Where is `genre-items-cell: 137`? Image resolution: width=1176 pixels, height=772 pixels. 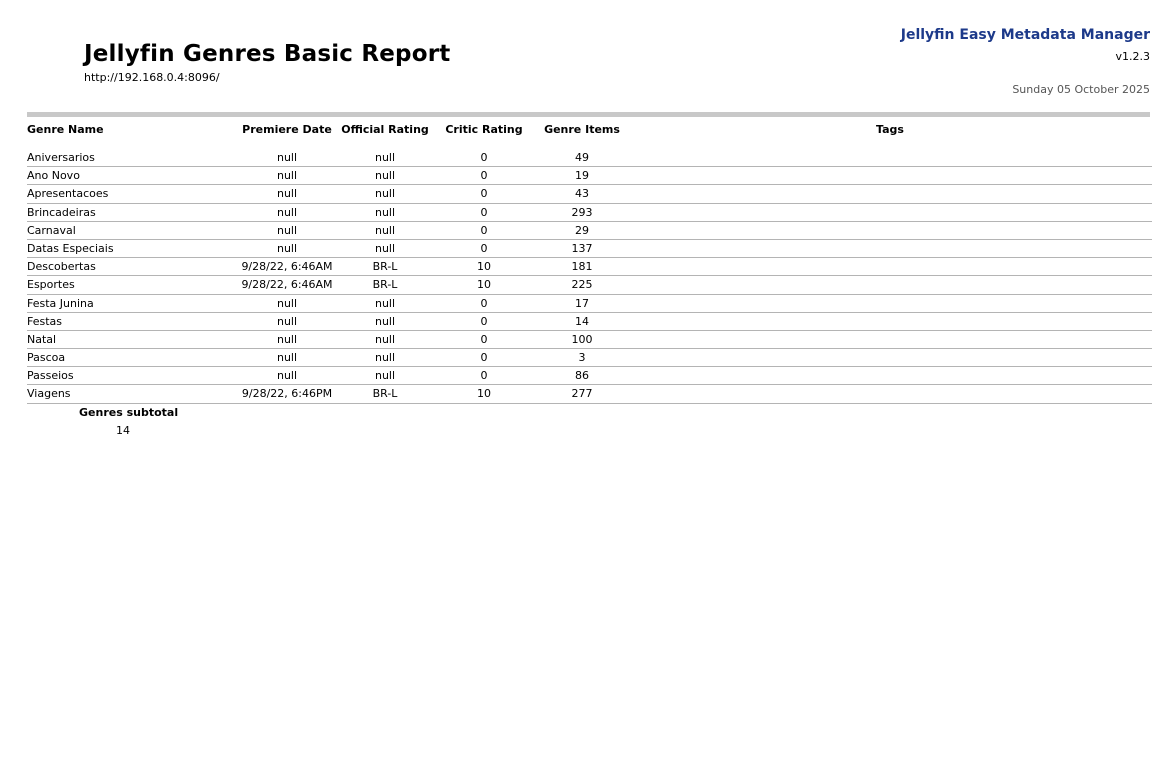 genre-items-cell: 137 is located at coordinates (582, 248).